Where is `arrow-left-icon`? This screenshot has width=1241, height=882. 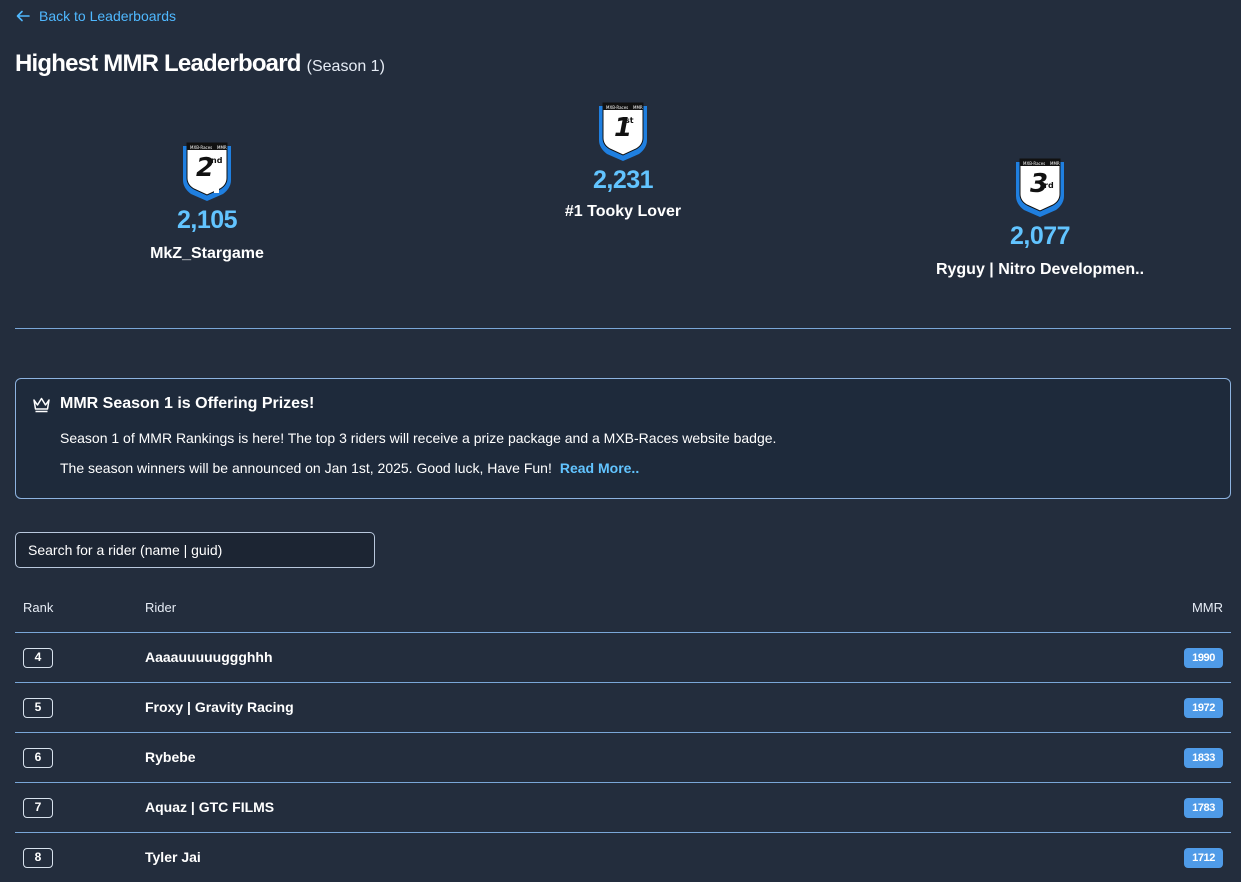 arrow-left-icon is located at coordinates (23, 16).